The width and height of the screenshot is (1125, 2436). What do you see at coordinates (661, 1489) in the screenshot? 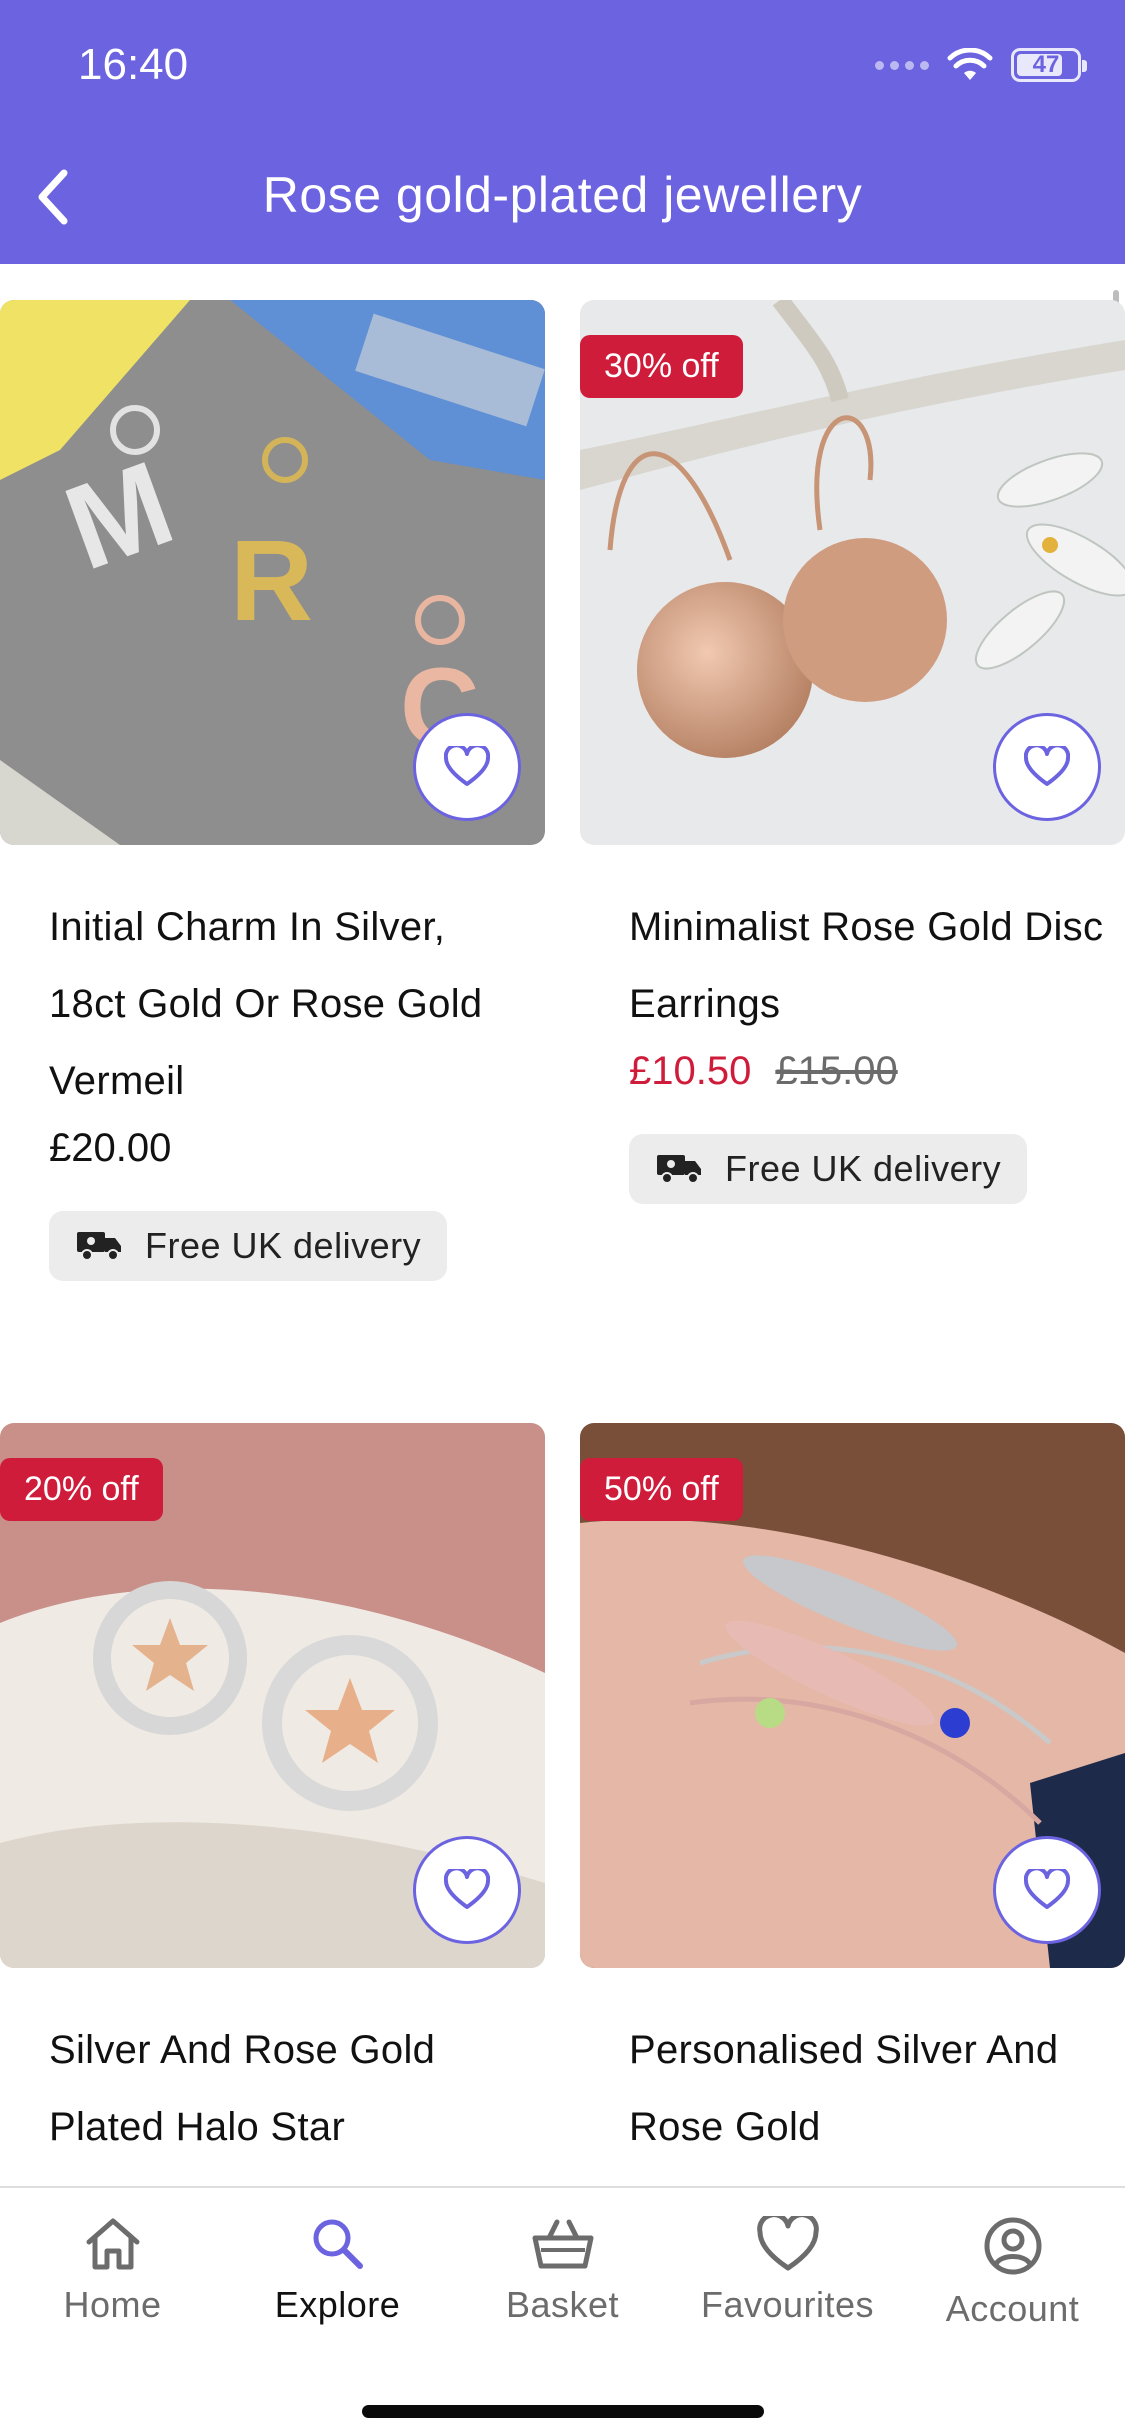
I see `discount-badge: 50% off` at bounding box center [661, 1489].